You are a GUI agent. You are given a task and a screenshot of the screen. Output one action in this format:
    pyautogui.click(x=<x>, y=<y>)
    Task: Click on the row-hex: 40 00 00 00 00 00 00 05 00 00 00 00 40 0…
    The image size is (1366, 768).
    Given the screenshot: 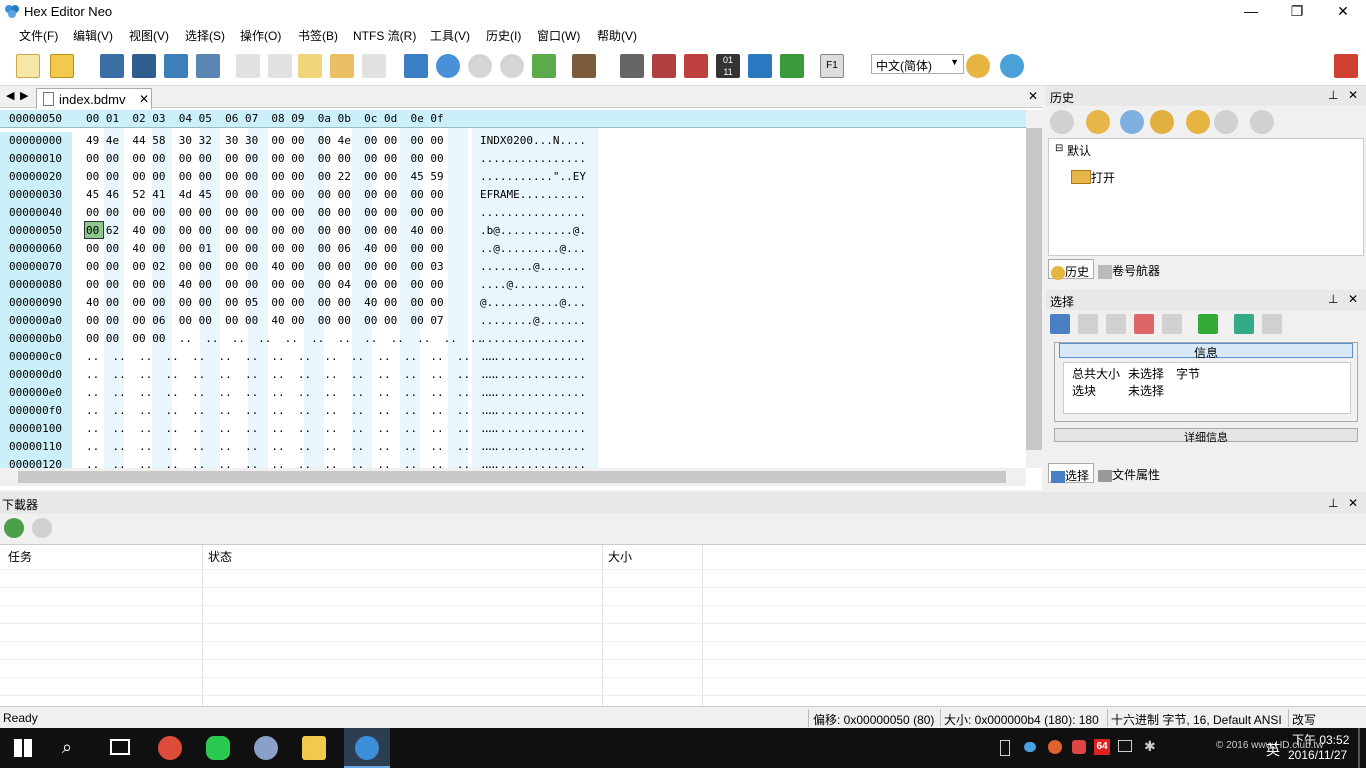 What is the action you would take?
    pyautogui.click(x=265, y=303)
    